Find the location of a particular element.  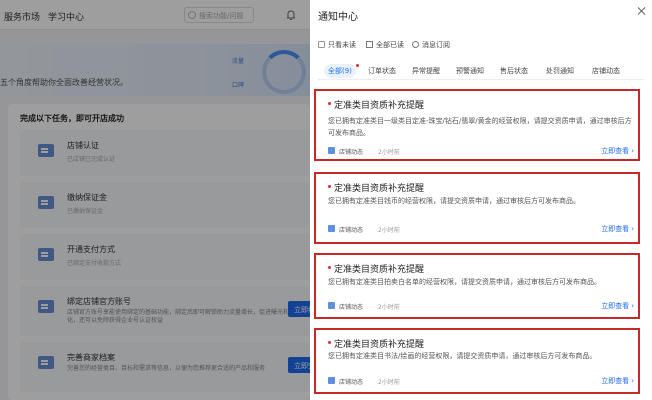

tab-penalty: 处罚通知 is located at coordinates (560, 71).